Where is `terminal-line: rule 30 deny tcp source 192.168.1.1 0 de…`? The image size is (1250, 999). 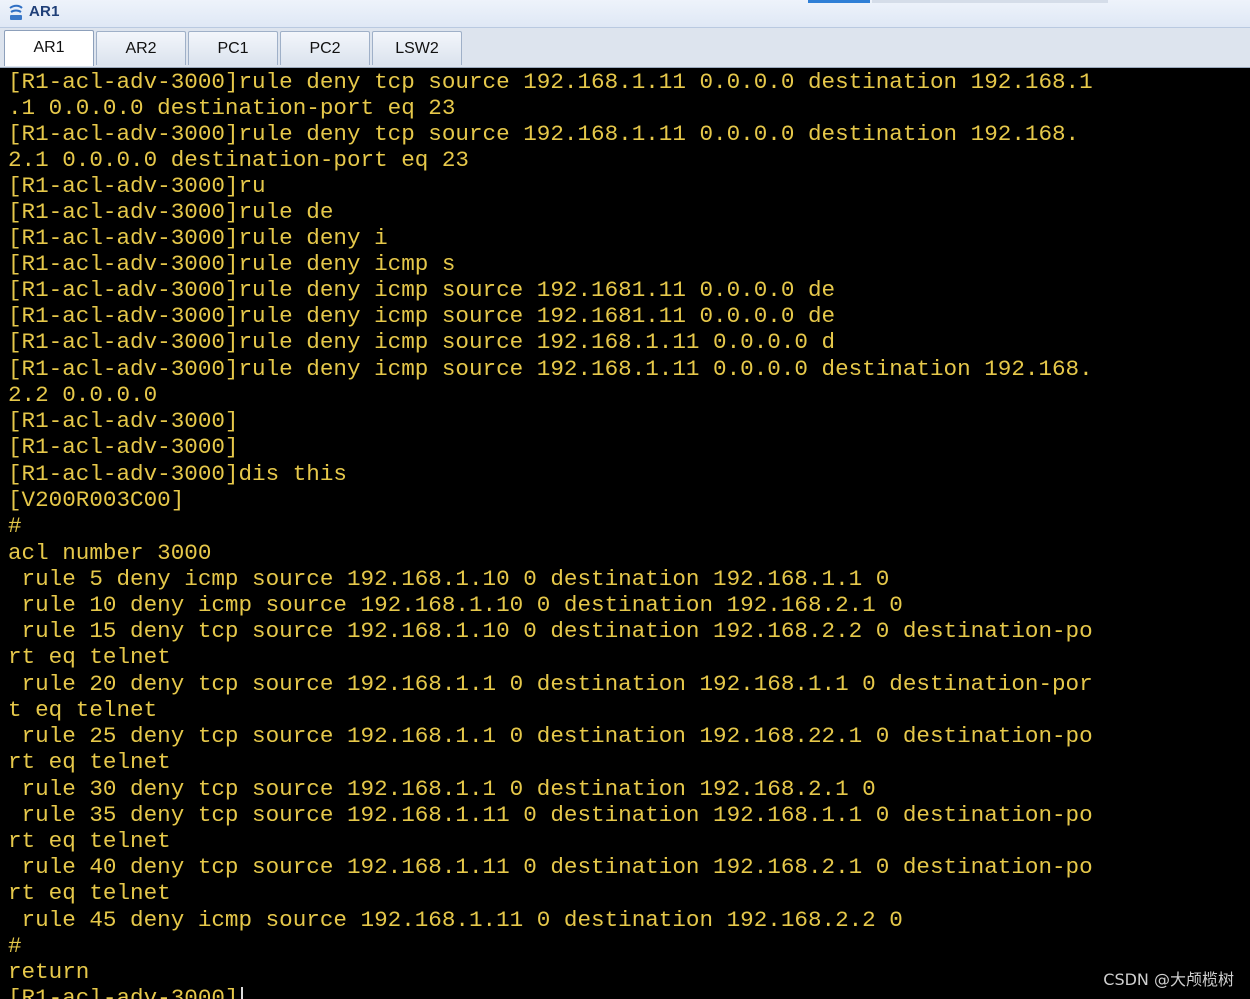
terminal-line: rule 30 deny tcp source 192.168.1.1 0 de… is located at coordinates (442, 789).